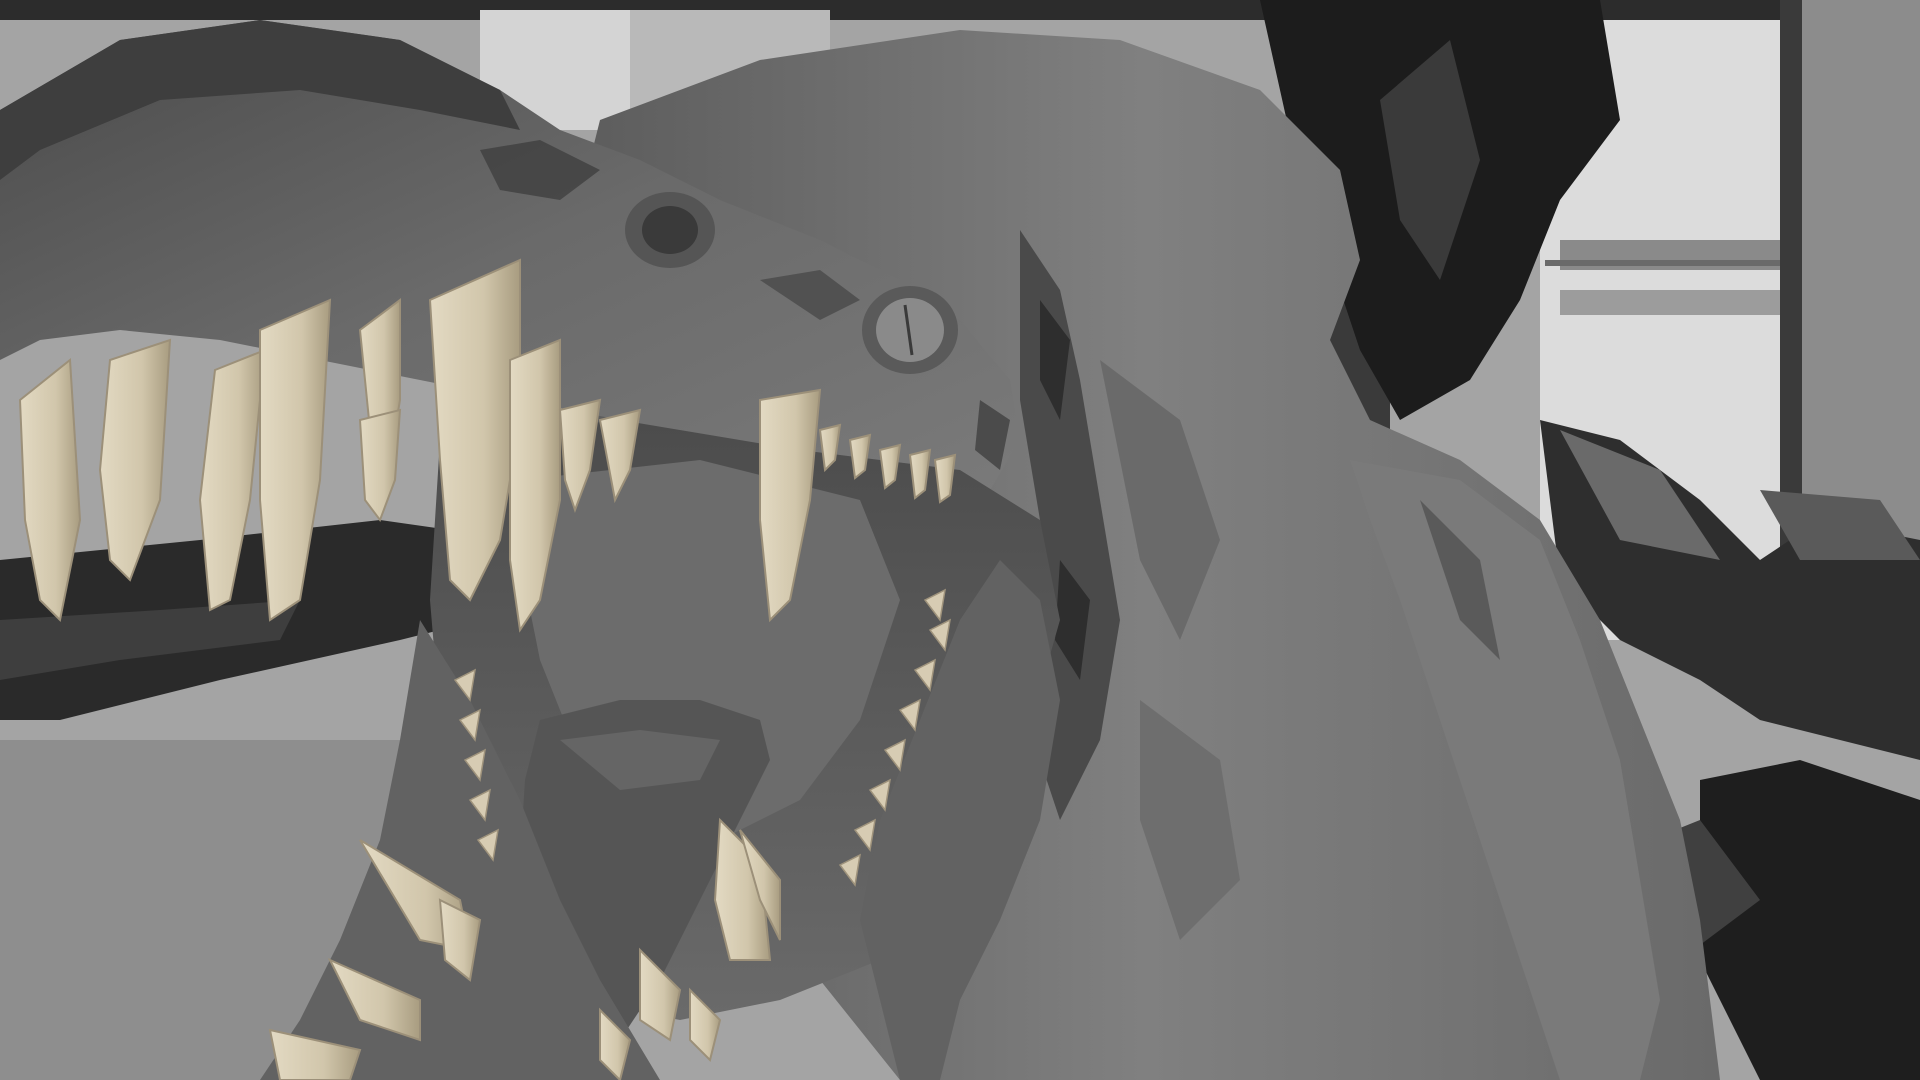 This screenshot has height=1080, width=1920. What do you see at coordinates (1662, 263) in the screenshot?
I see `window-frame-line` at bounding box center [1662, 263].